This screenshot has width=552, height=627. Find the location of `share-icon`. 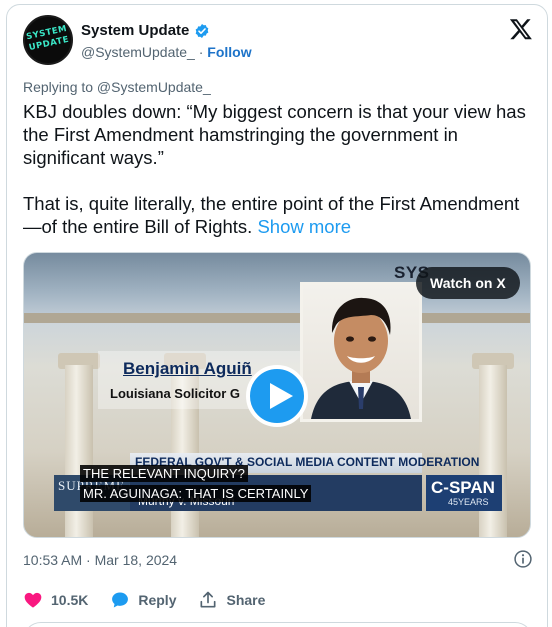

share-icon is located at coordinates (208, 599).